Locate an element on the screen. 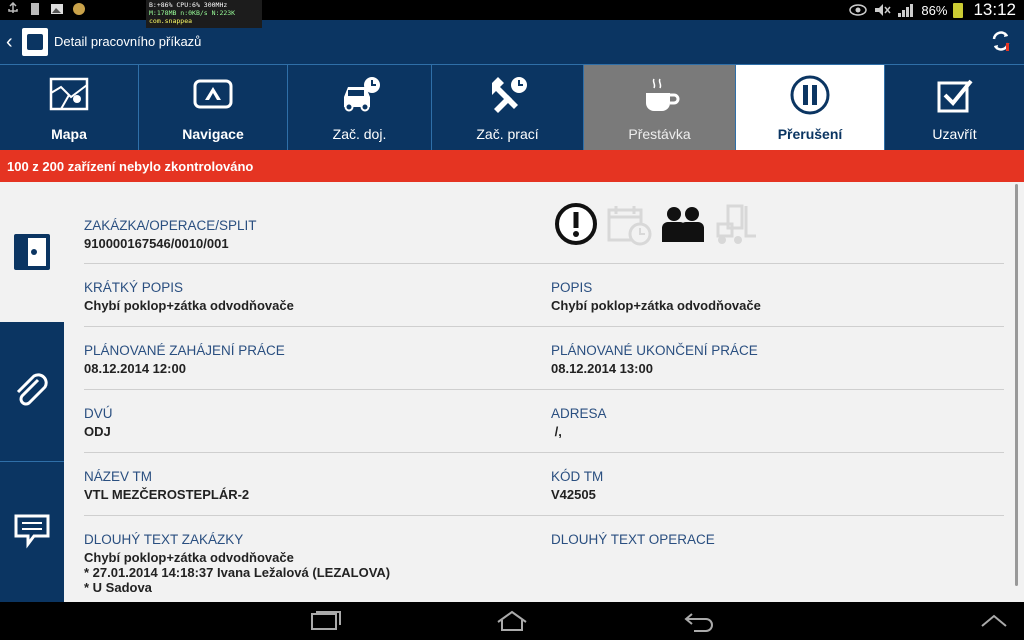 This screenshot has width=1024, height=640. side-item-detail is located at coordinates (32, 252).